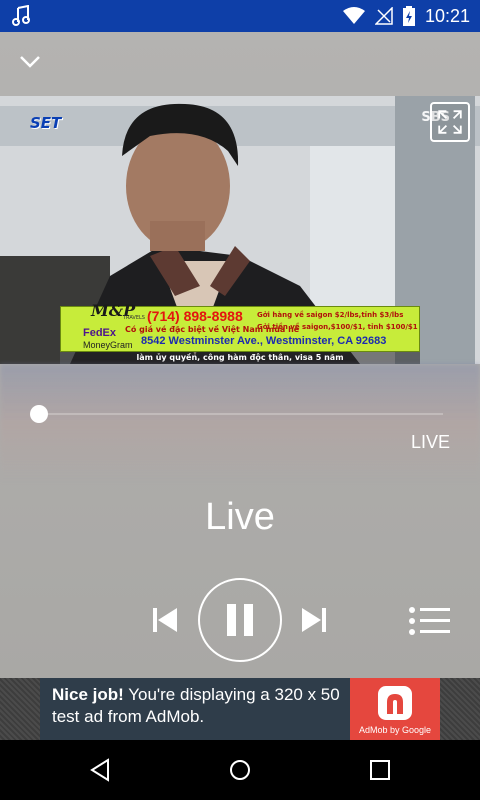  Describe the element at coordinates (240, 414) in the screenshot. I see `seek-bar` at that location.